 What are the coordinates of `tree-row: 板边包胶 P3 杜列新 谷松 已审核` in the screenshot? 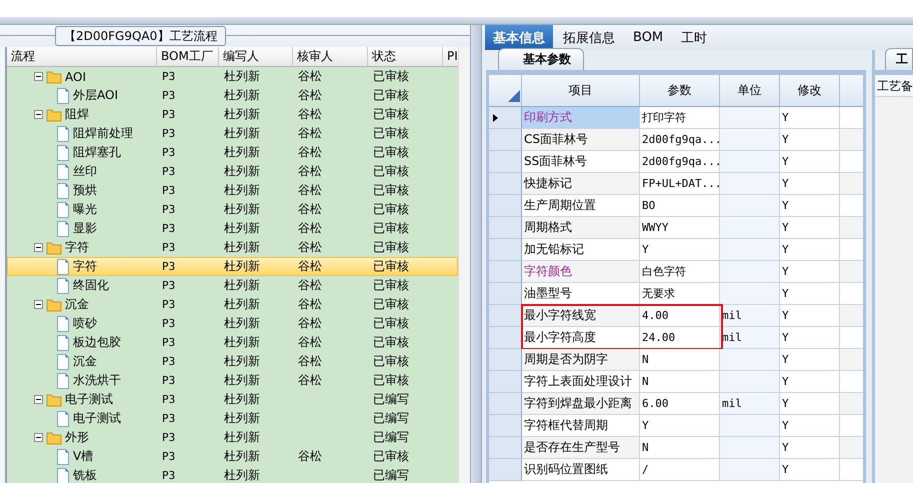 It's located at (232, 342).